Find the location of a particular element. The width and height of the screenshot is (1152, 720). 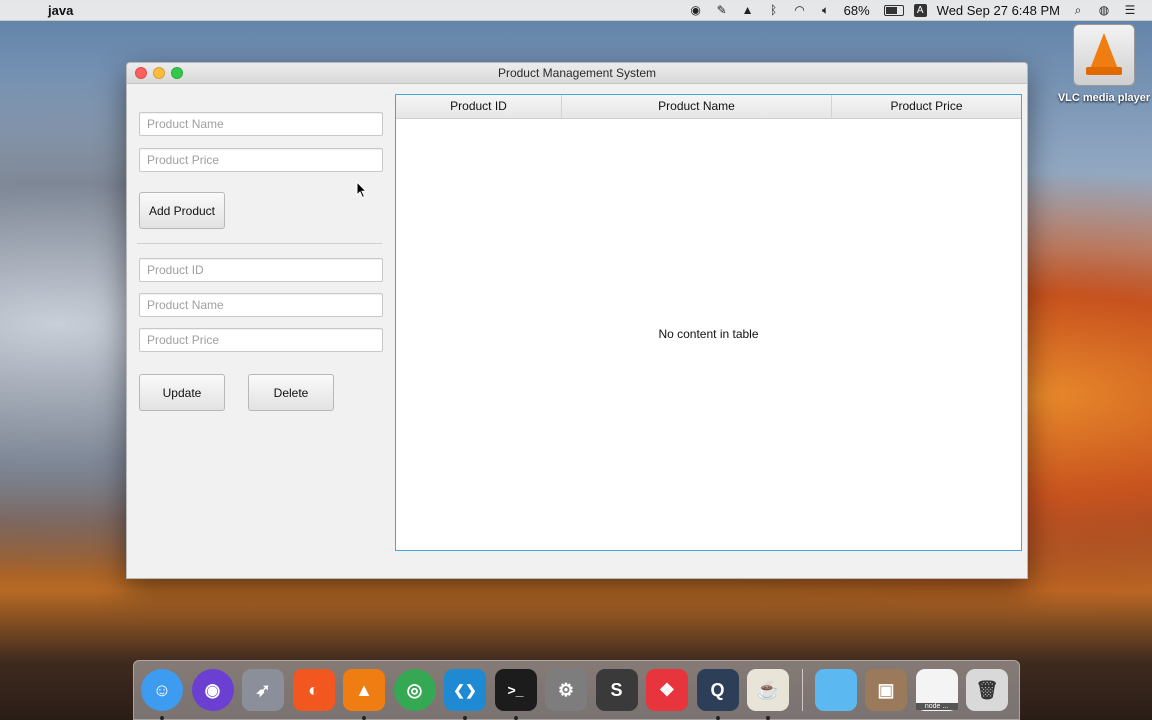

column-header-product-id: Product ID is located at coordinates (479, 106).